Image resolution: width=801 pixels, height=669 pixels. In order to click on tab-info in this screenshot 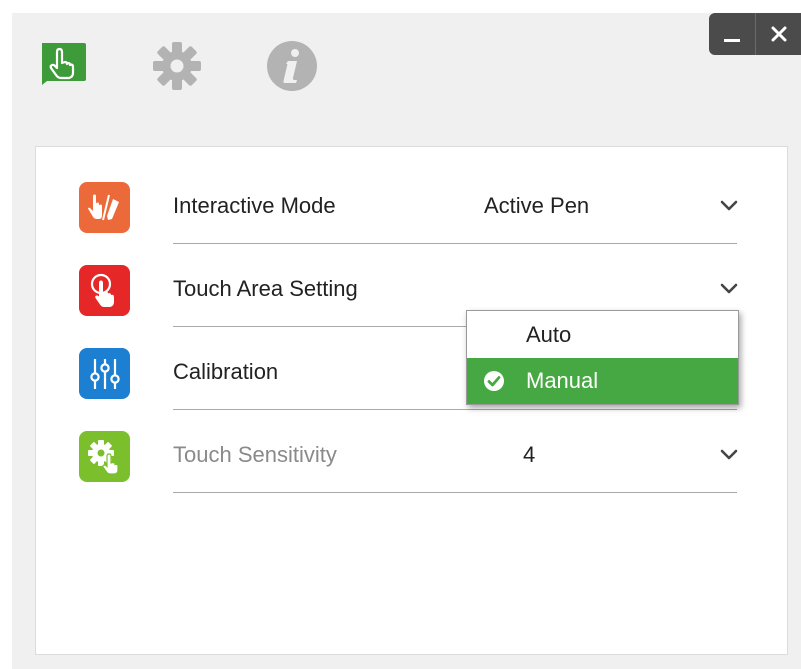, I will do `click(292, 66)`.